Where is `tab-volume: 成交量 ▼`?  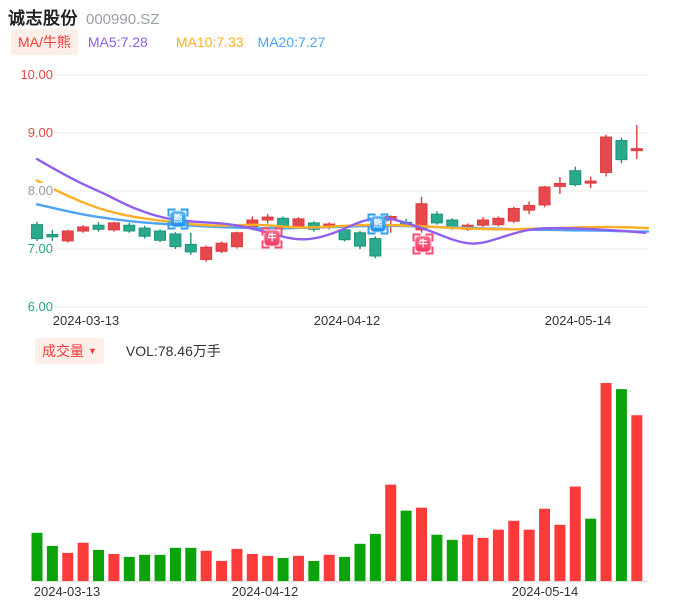
tab-volume: 成交量 ▼ is located at coordinates (69, 351).